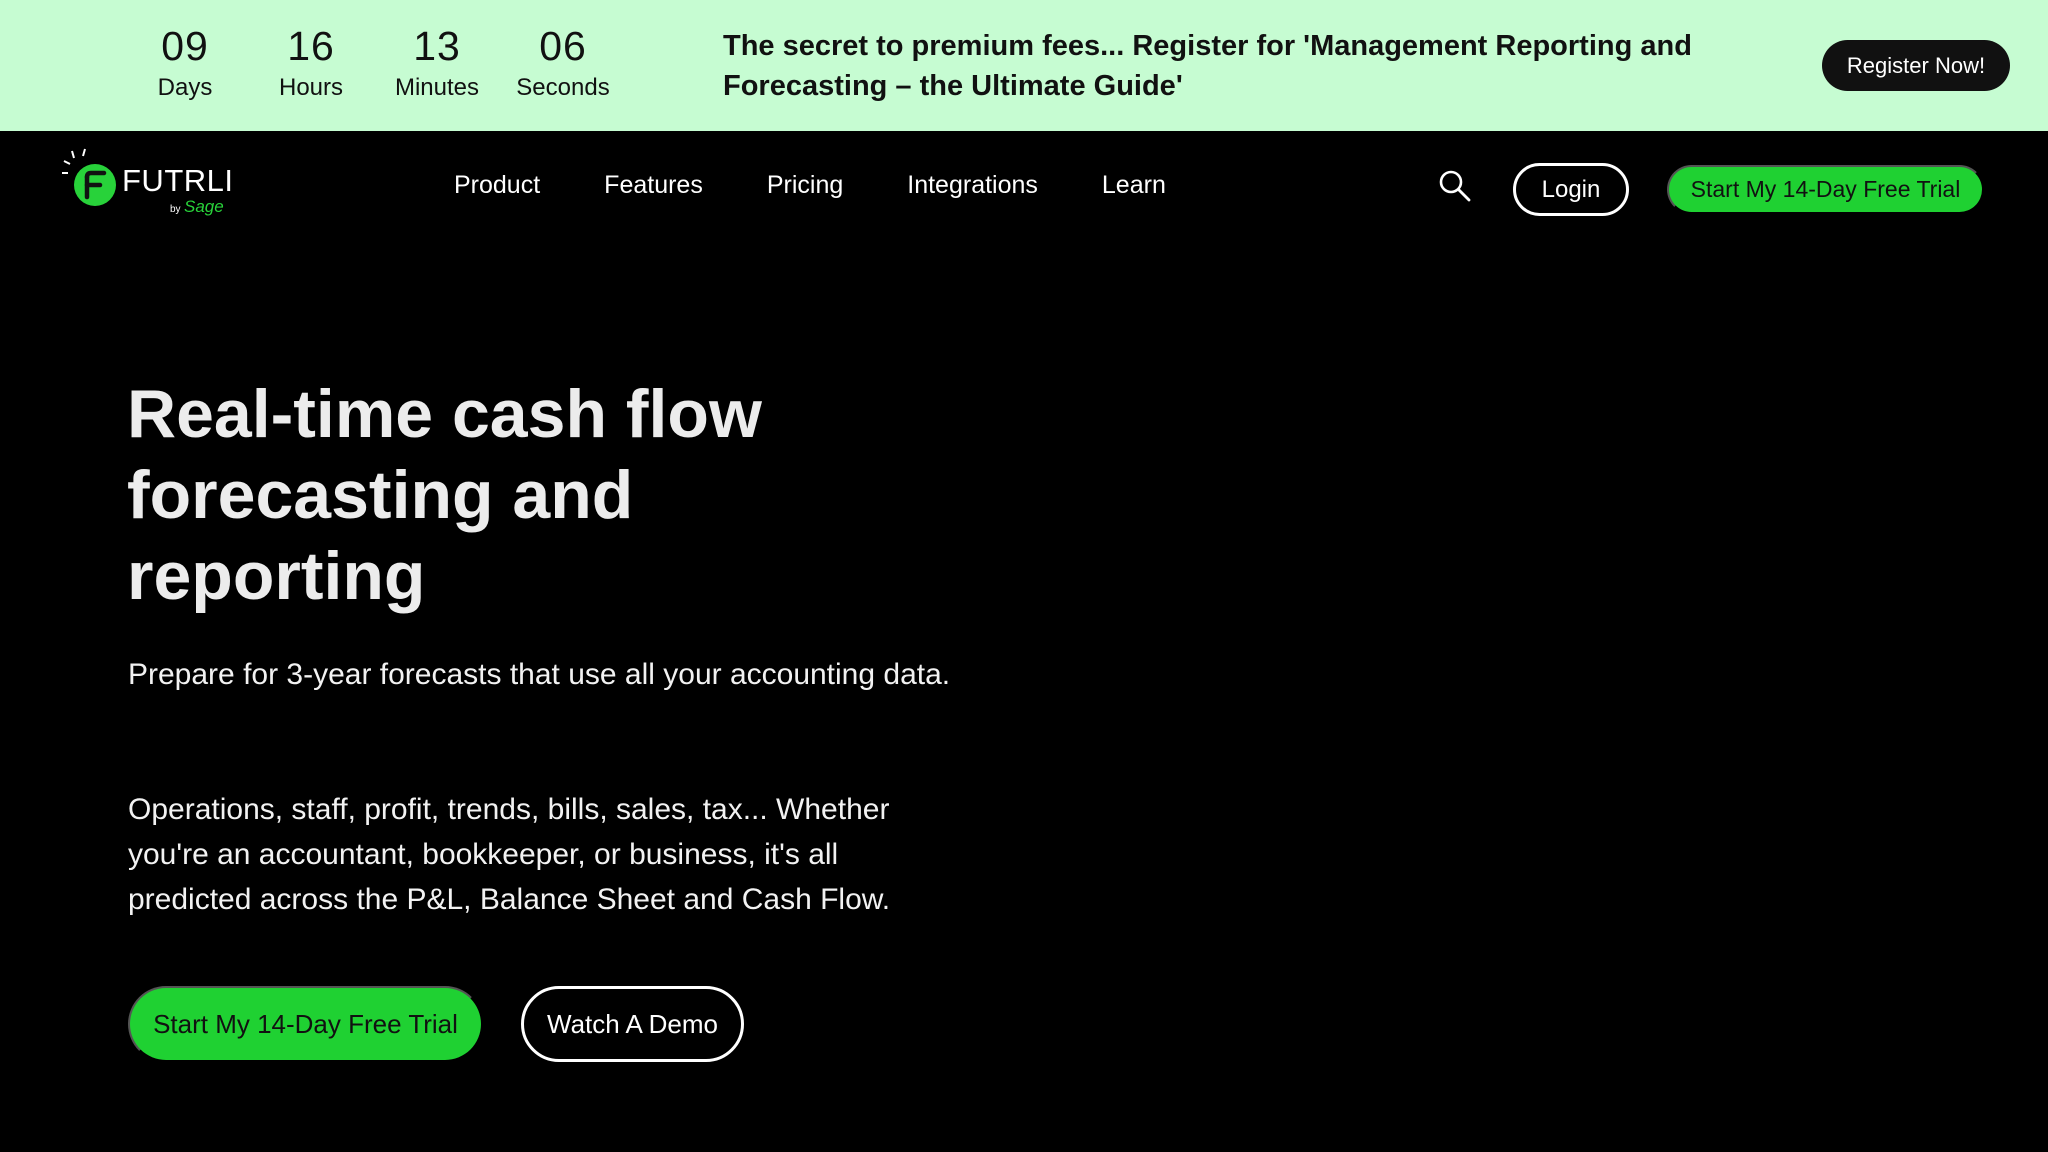 This screenshot has width=2048, height=1152. What do you see at coordinates (632, 1024) in the screenshot?
I see `watch-demo-button: Watch A Demo` at bounding box center [632, 1024].